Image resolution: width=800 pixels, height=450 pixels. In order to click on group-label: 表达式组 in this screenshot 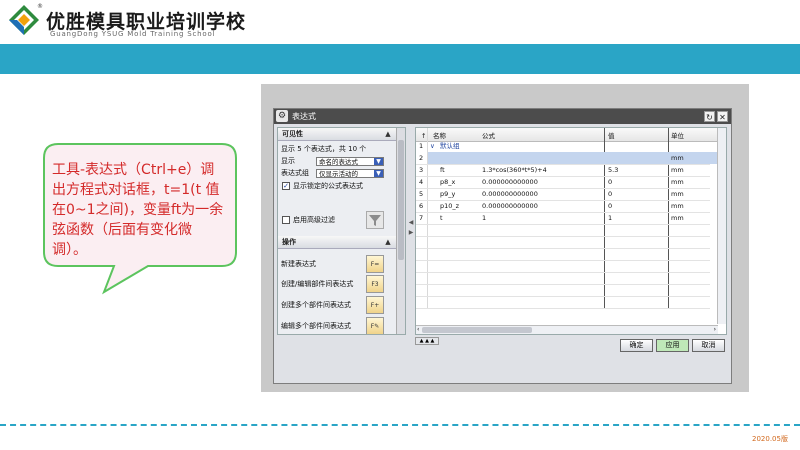, I will do `click(295, 173)`.